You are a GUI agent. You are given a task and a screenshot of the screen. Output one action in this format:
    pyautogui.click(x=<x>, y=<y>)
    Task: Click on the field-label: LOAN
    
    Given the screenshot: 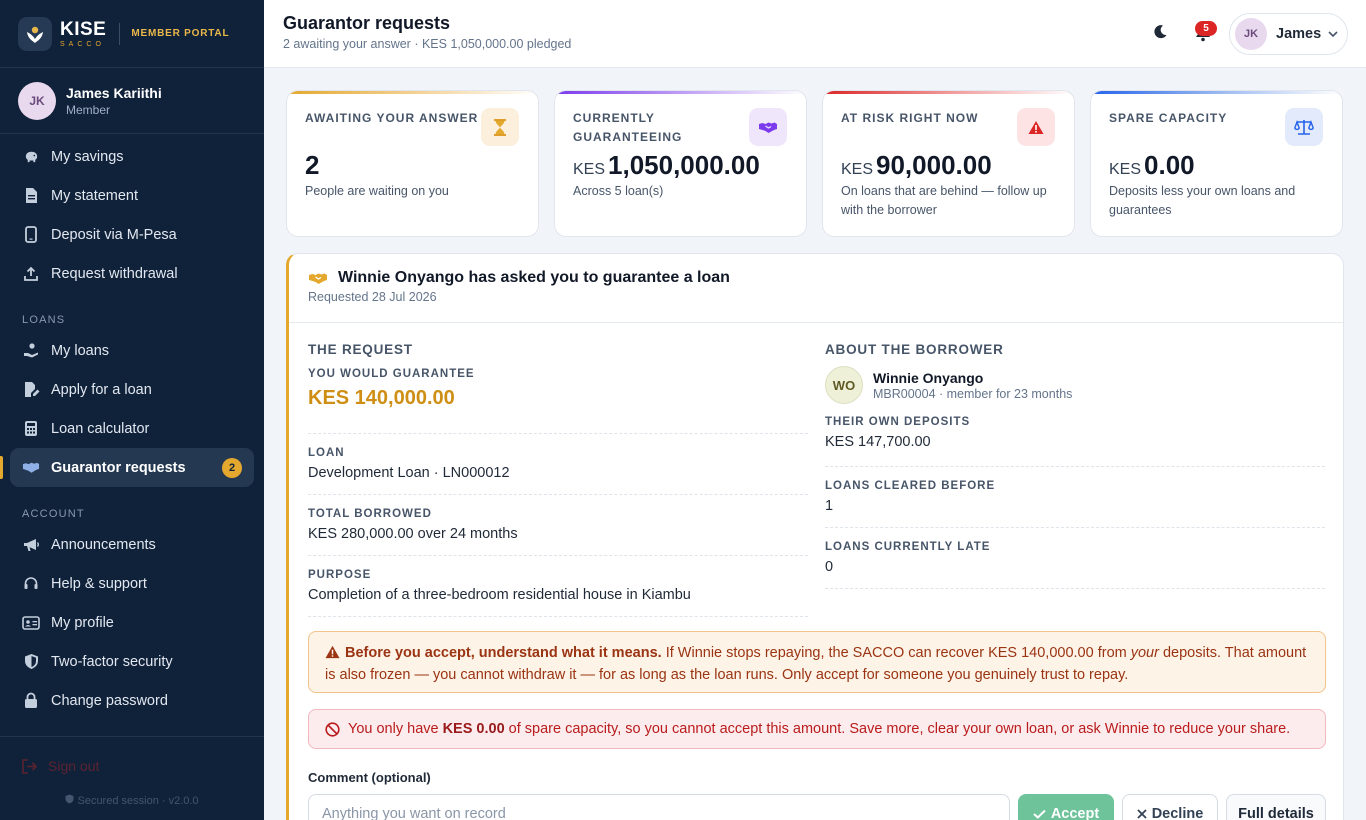 What is the action you would take?
    pyautogui.click(x=326, y=453)
    